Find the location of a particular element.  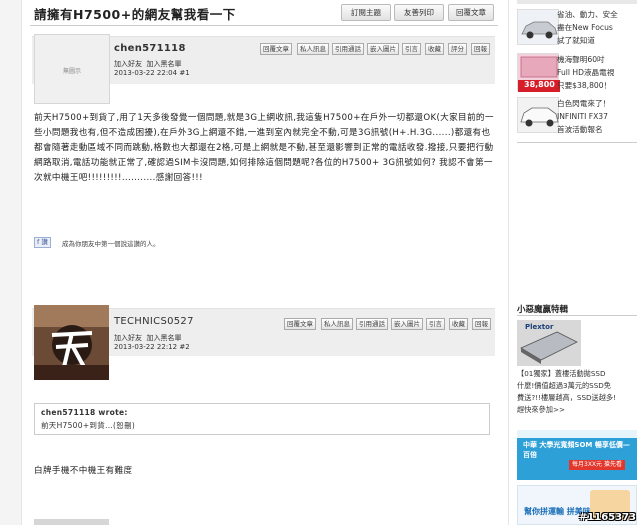

ad-car-image is located at coordinates (538, 27).